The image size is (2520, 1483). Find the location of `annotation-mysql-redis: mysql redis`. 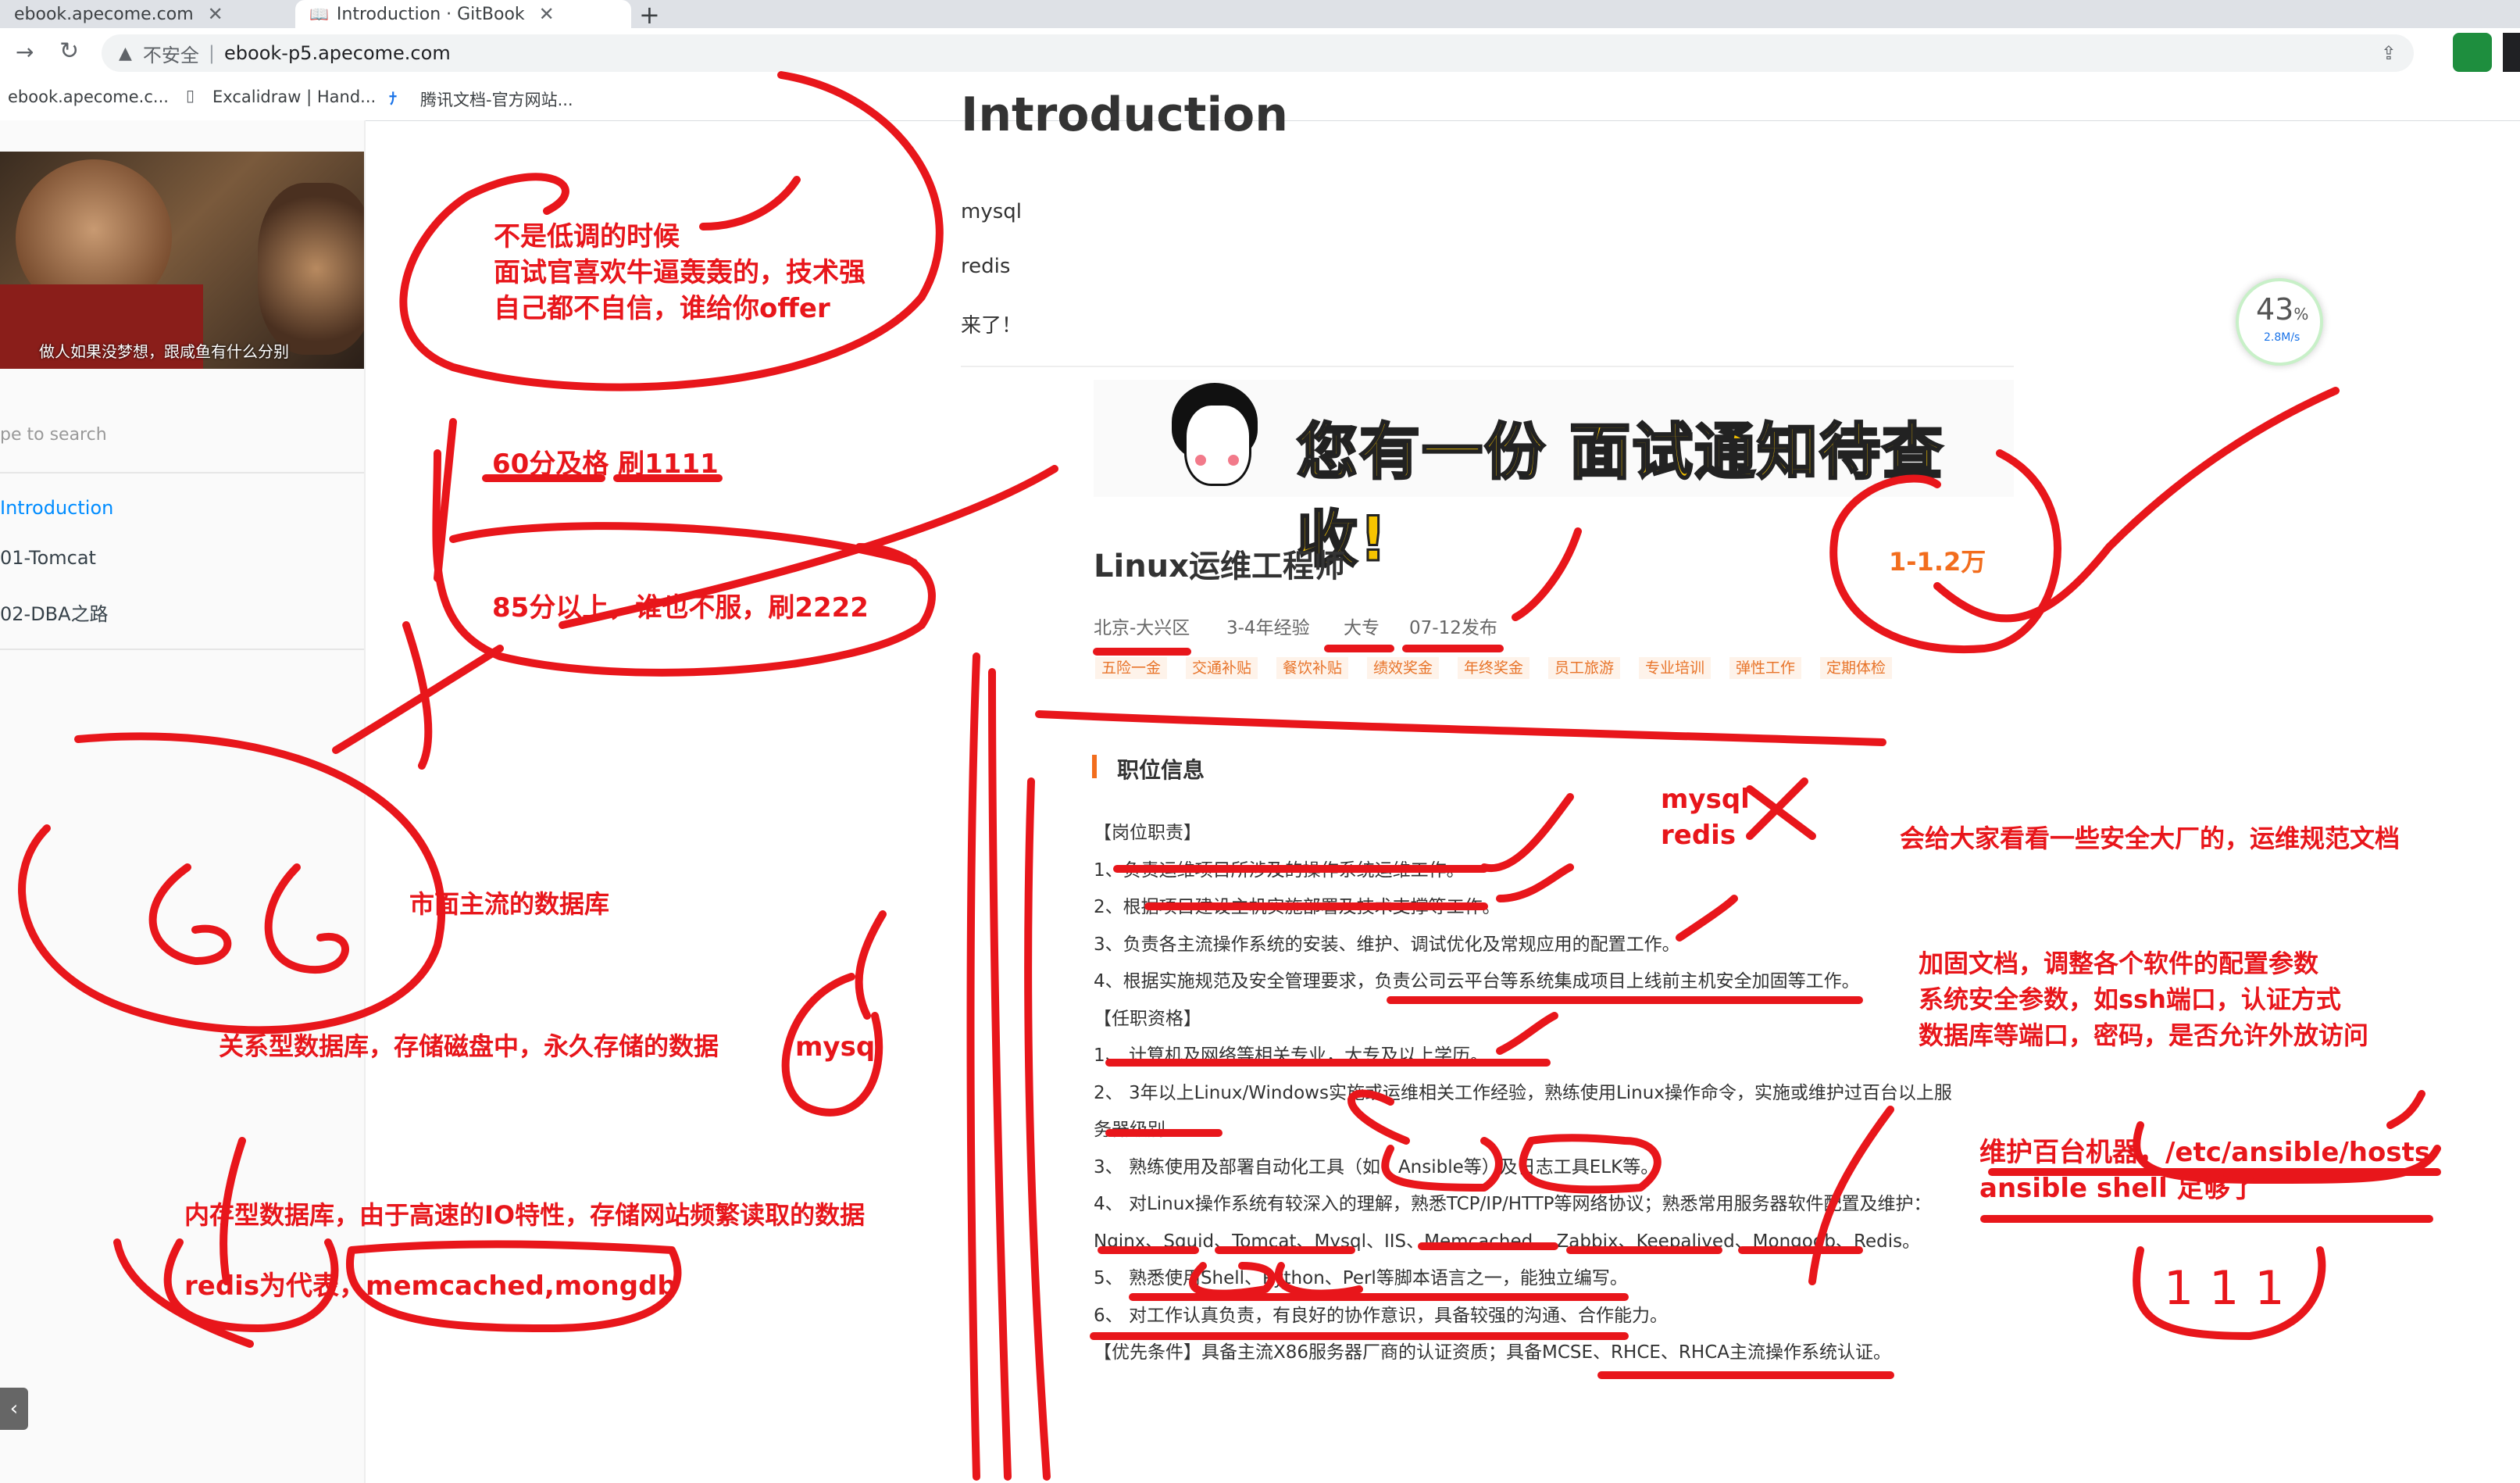

annotation-mysql-redis: mysql redis is located at coordinates (1706, 817).